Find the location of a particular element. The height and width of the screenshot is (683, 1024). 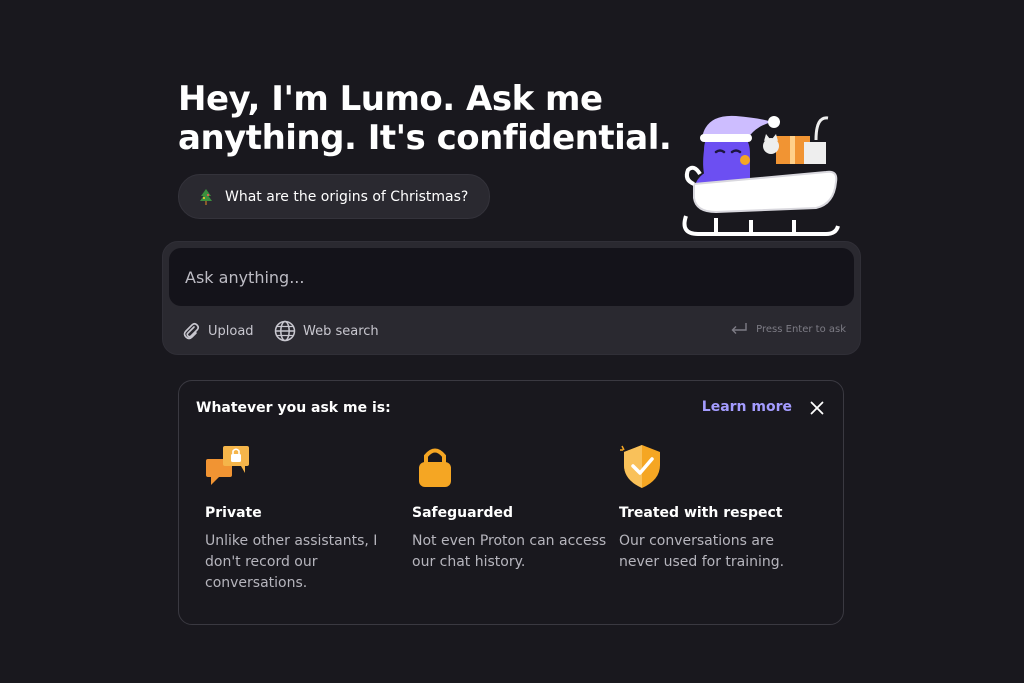

chat-composer: Upload Web search Press Enter to ask is located at coordinates (511, 298).